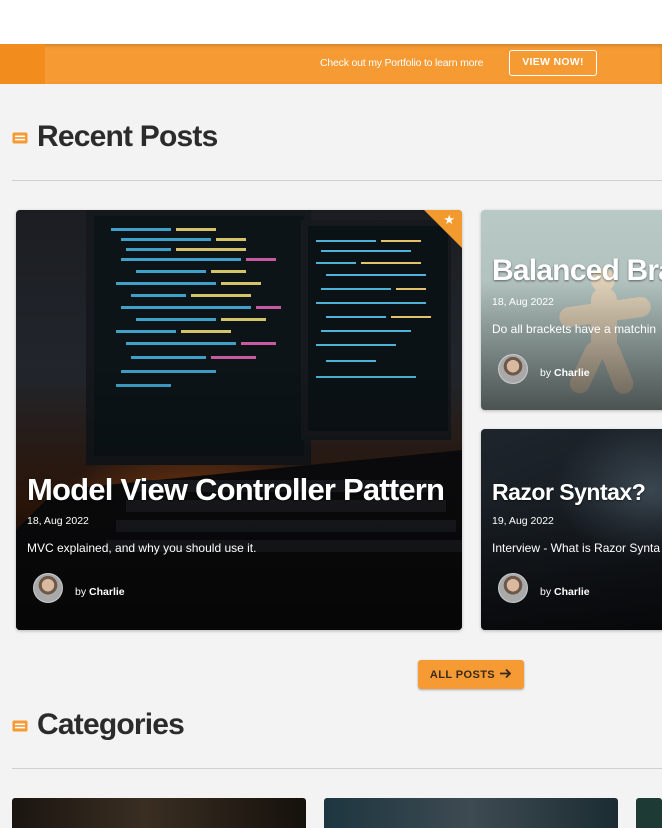 This screenshot has height=828, width=662. I want to click on recent-posts-title: Recent Posts, so click(127, 136).